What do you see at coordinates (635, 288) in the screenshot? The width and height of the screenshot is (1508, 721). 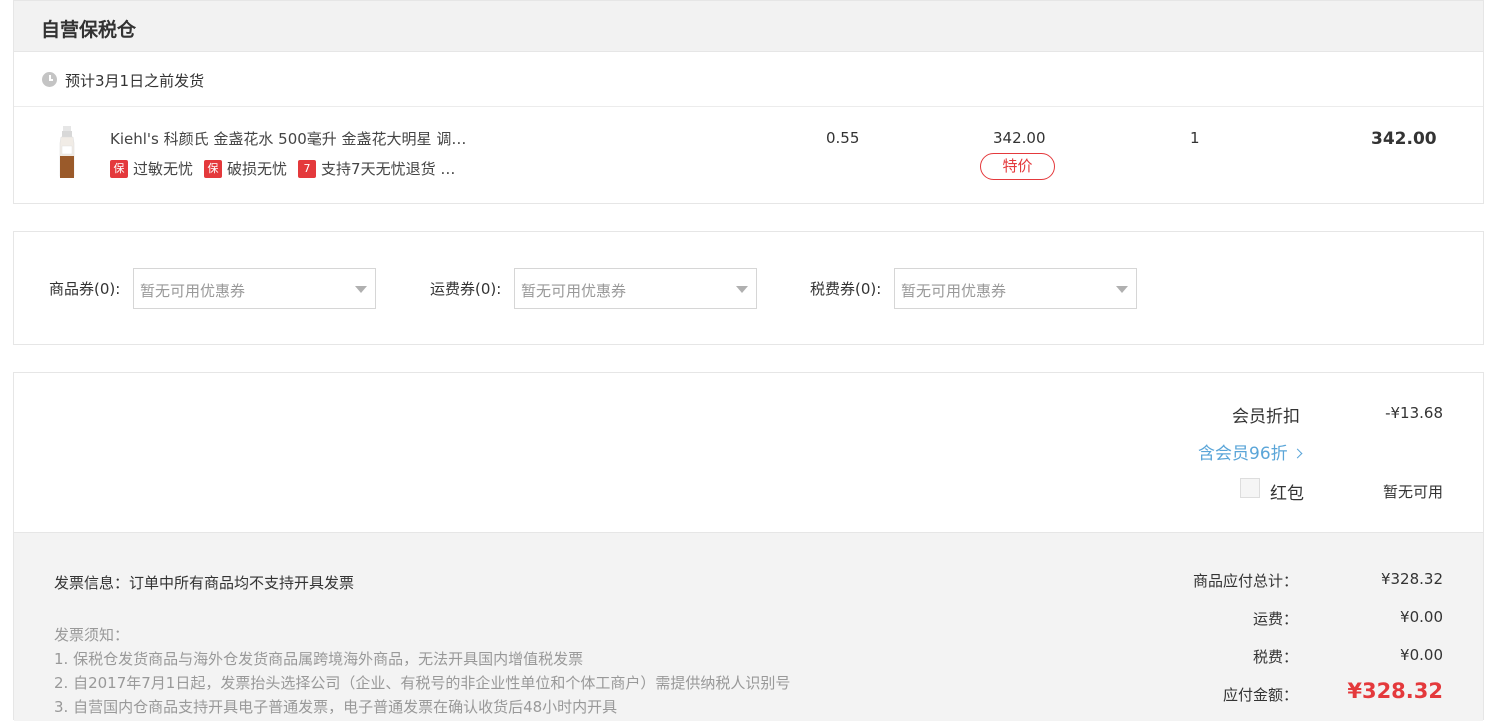 I see `shipping-coupon-select: 暂无可用优惠券` at bounding box center [635, 288].